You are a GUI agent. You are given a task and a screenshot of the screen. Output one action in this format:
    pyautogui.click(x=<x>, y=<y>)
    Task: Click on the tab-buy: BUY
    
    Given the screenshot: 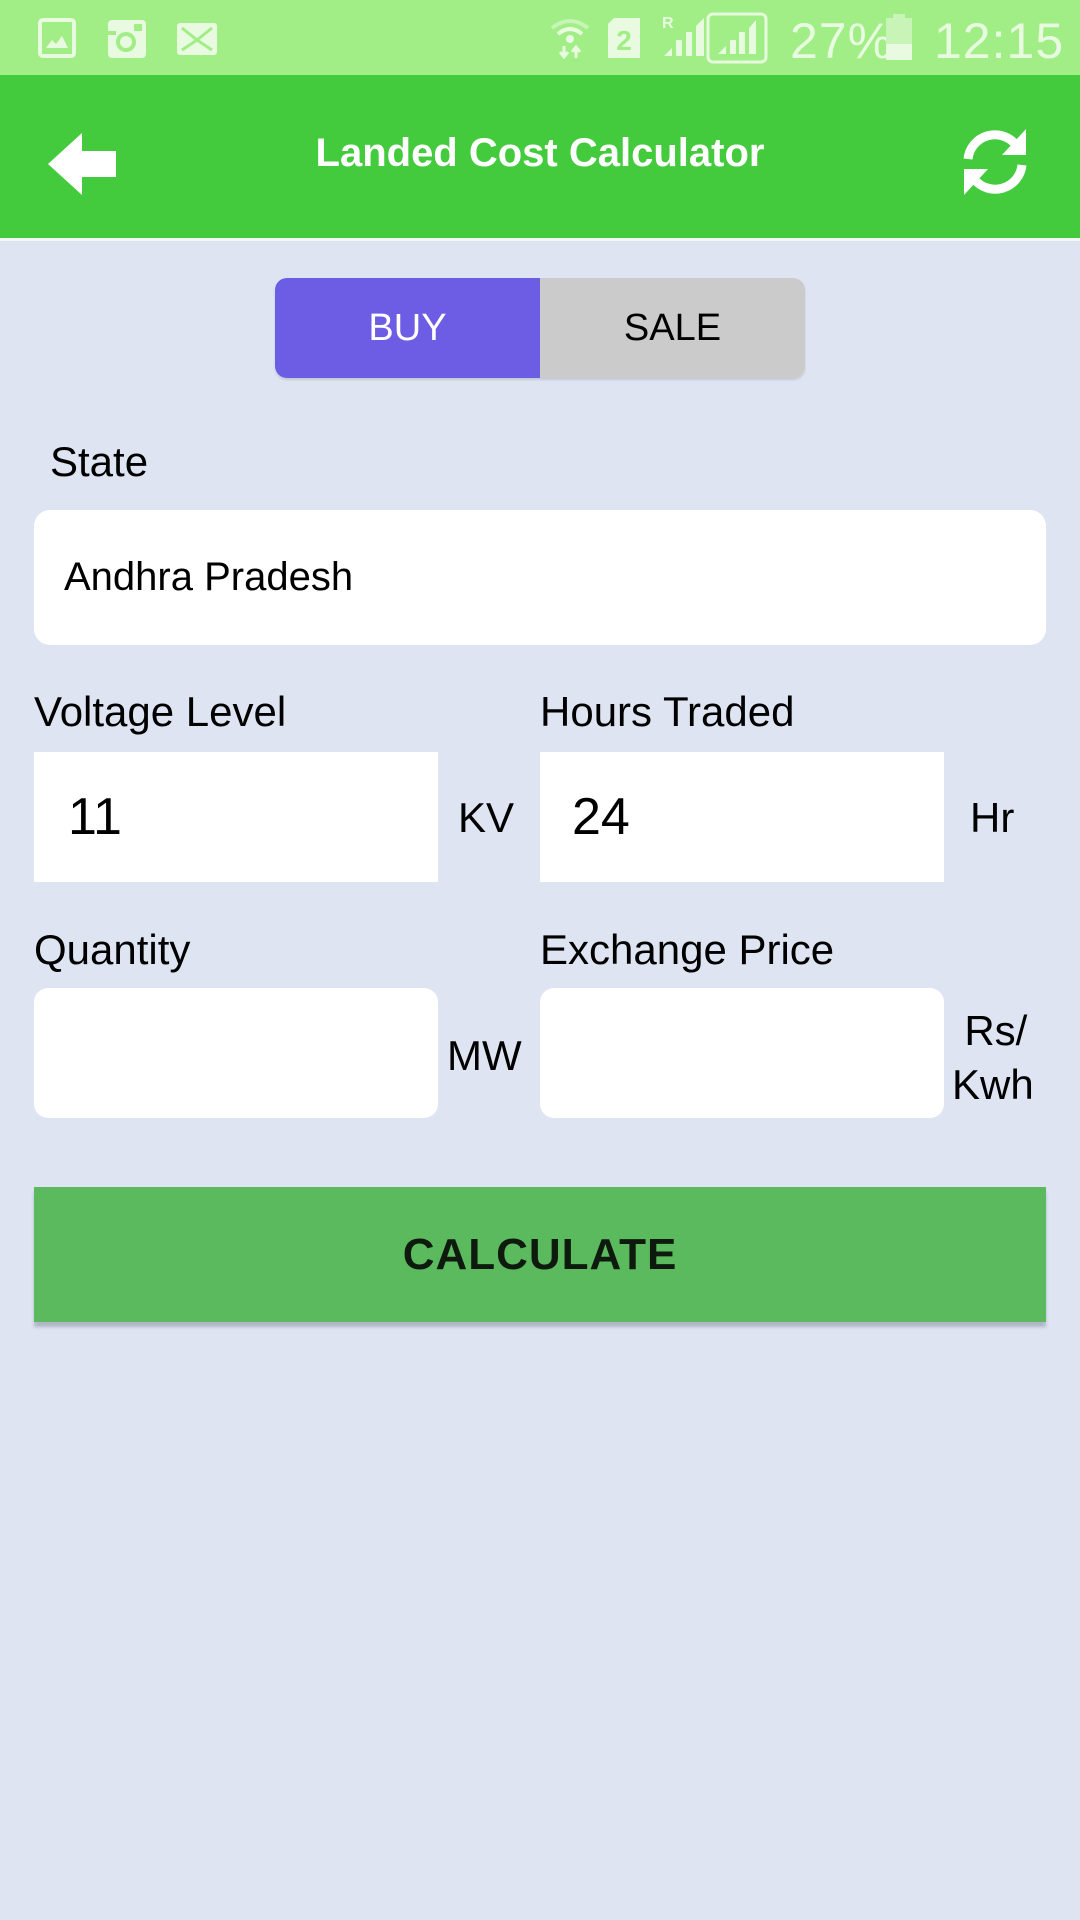 What is the action you would take?
    pyautogui.click(x=407, y=328)
    